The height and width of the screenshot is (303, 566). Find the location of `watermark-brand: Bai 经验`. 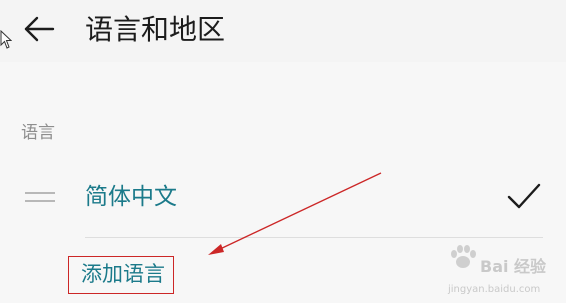

watermark-brand: Bai 经验 is located at coordinates (513, 266).